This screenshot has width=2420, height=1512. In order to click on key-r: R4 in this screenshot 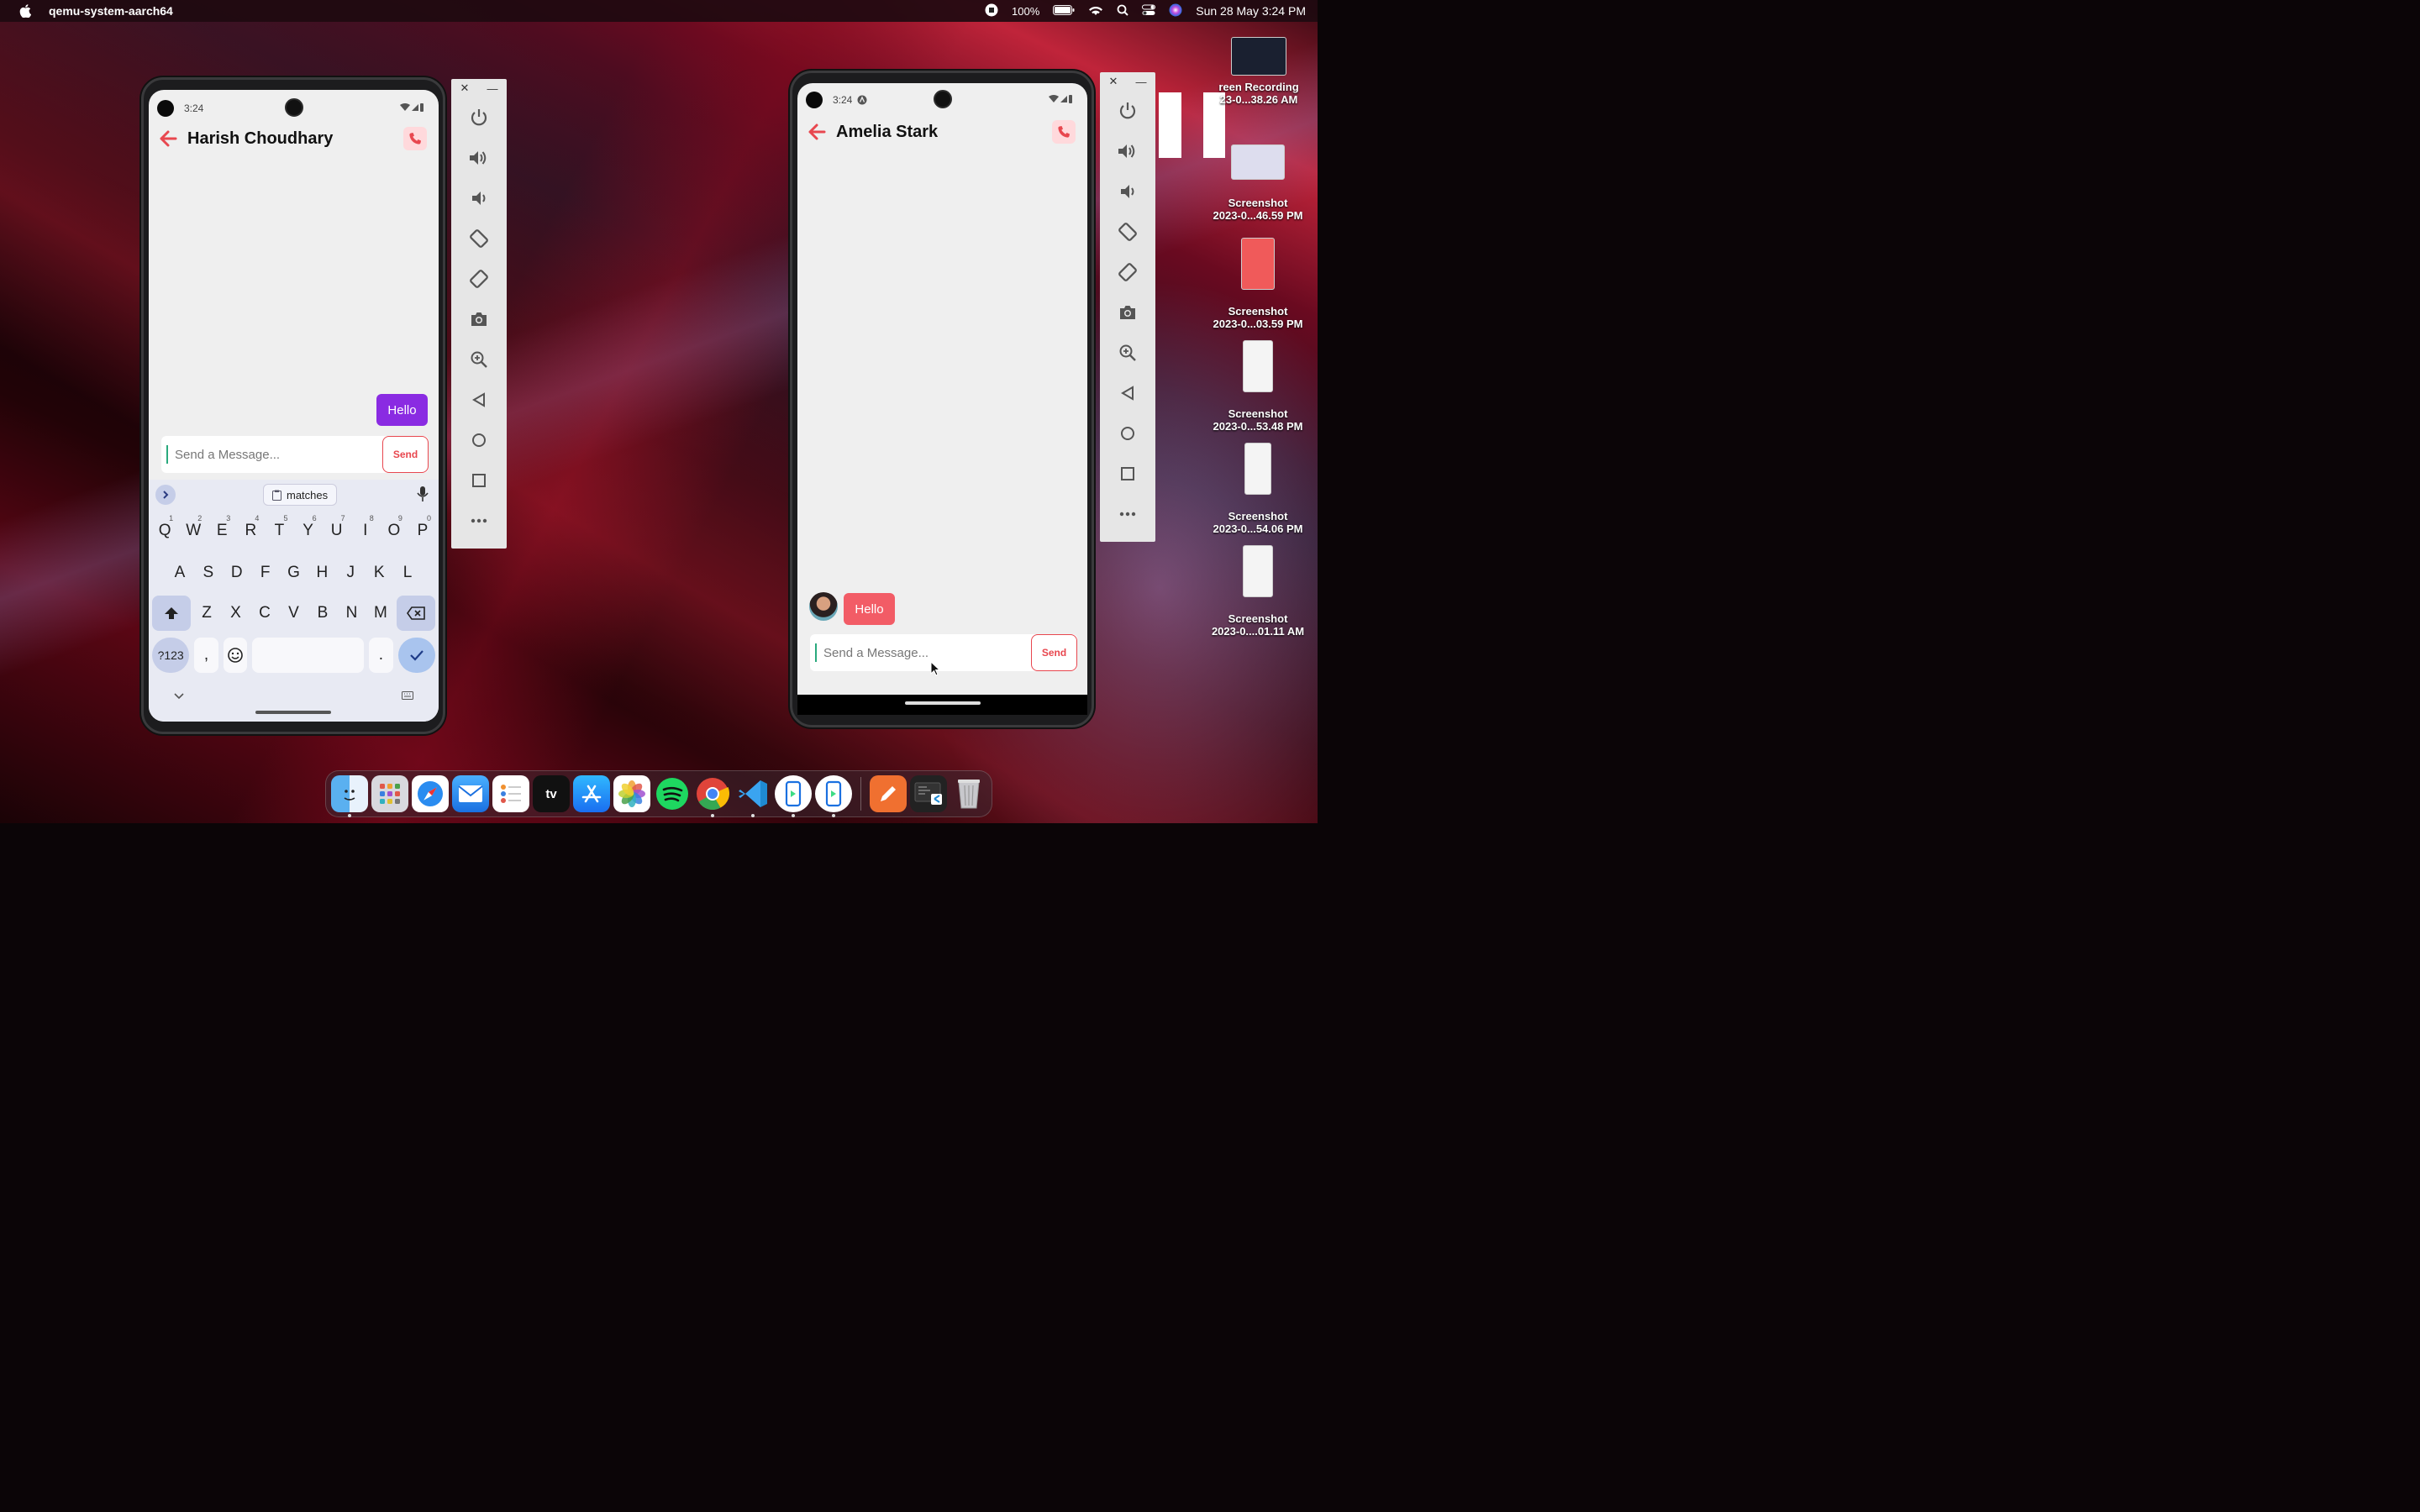, I will do `click(250, 531)`.